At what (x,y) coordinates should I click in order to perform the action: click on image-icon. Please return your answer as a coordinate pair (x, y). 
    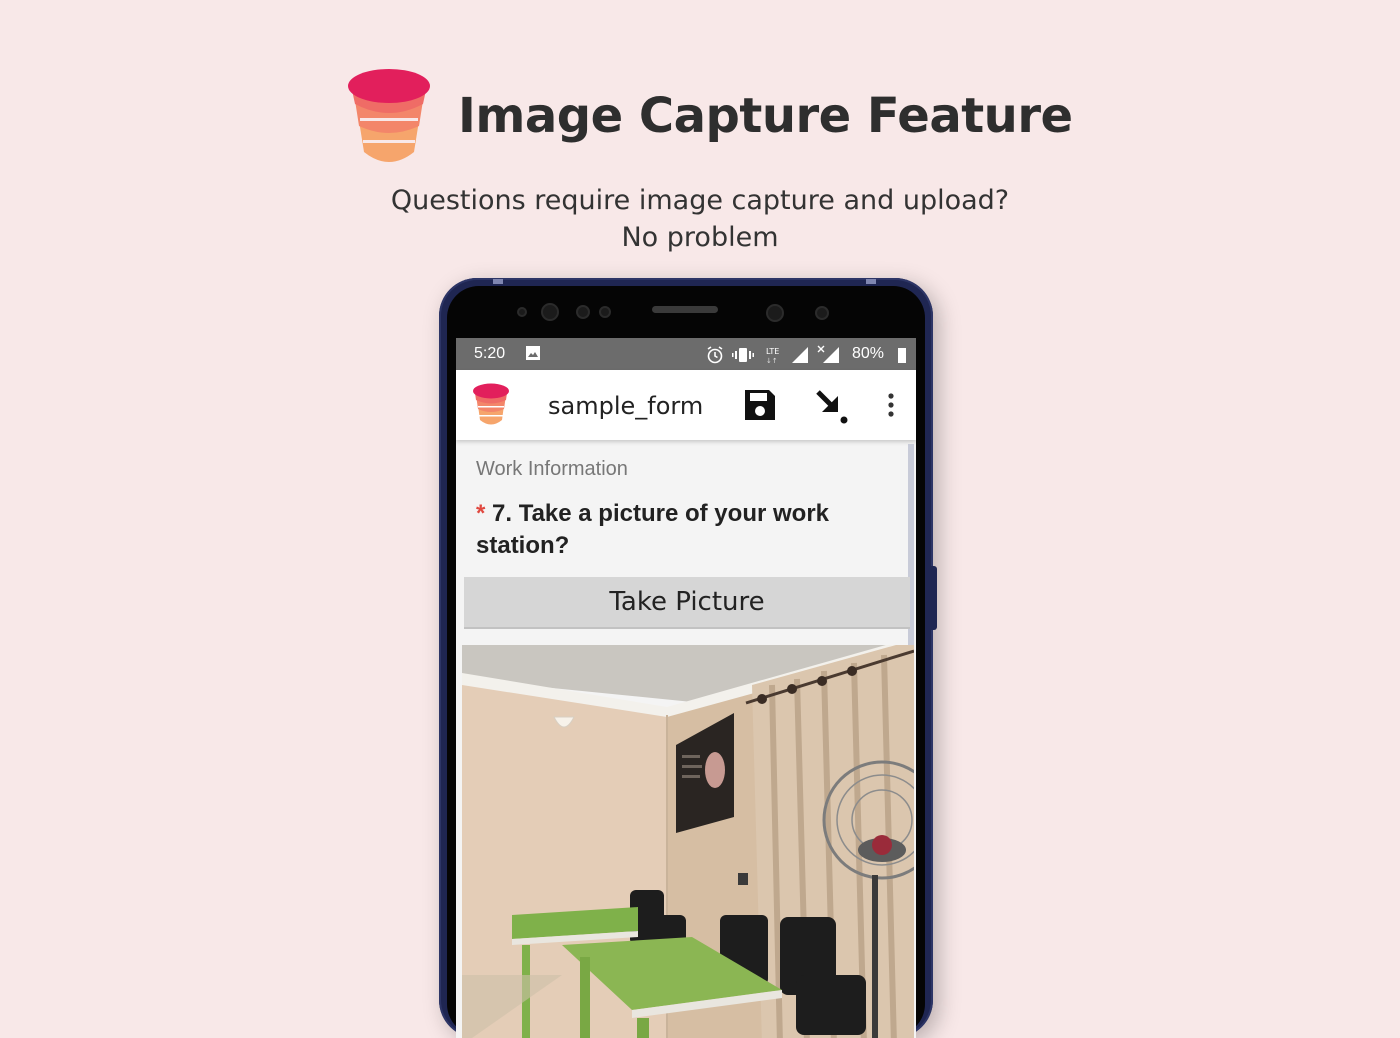
    Looking at the image, I should click on (533, 353).